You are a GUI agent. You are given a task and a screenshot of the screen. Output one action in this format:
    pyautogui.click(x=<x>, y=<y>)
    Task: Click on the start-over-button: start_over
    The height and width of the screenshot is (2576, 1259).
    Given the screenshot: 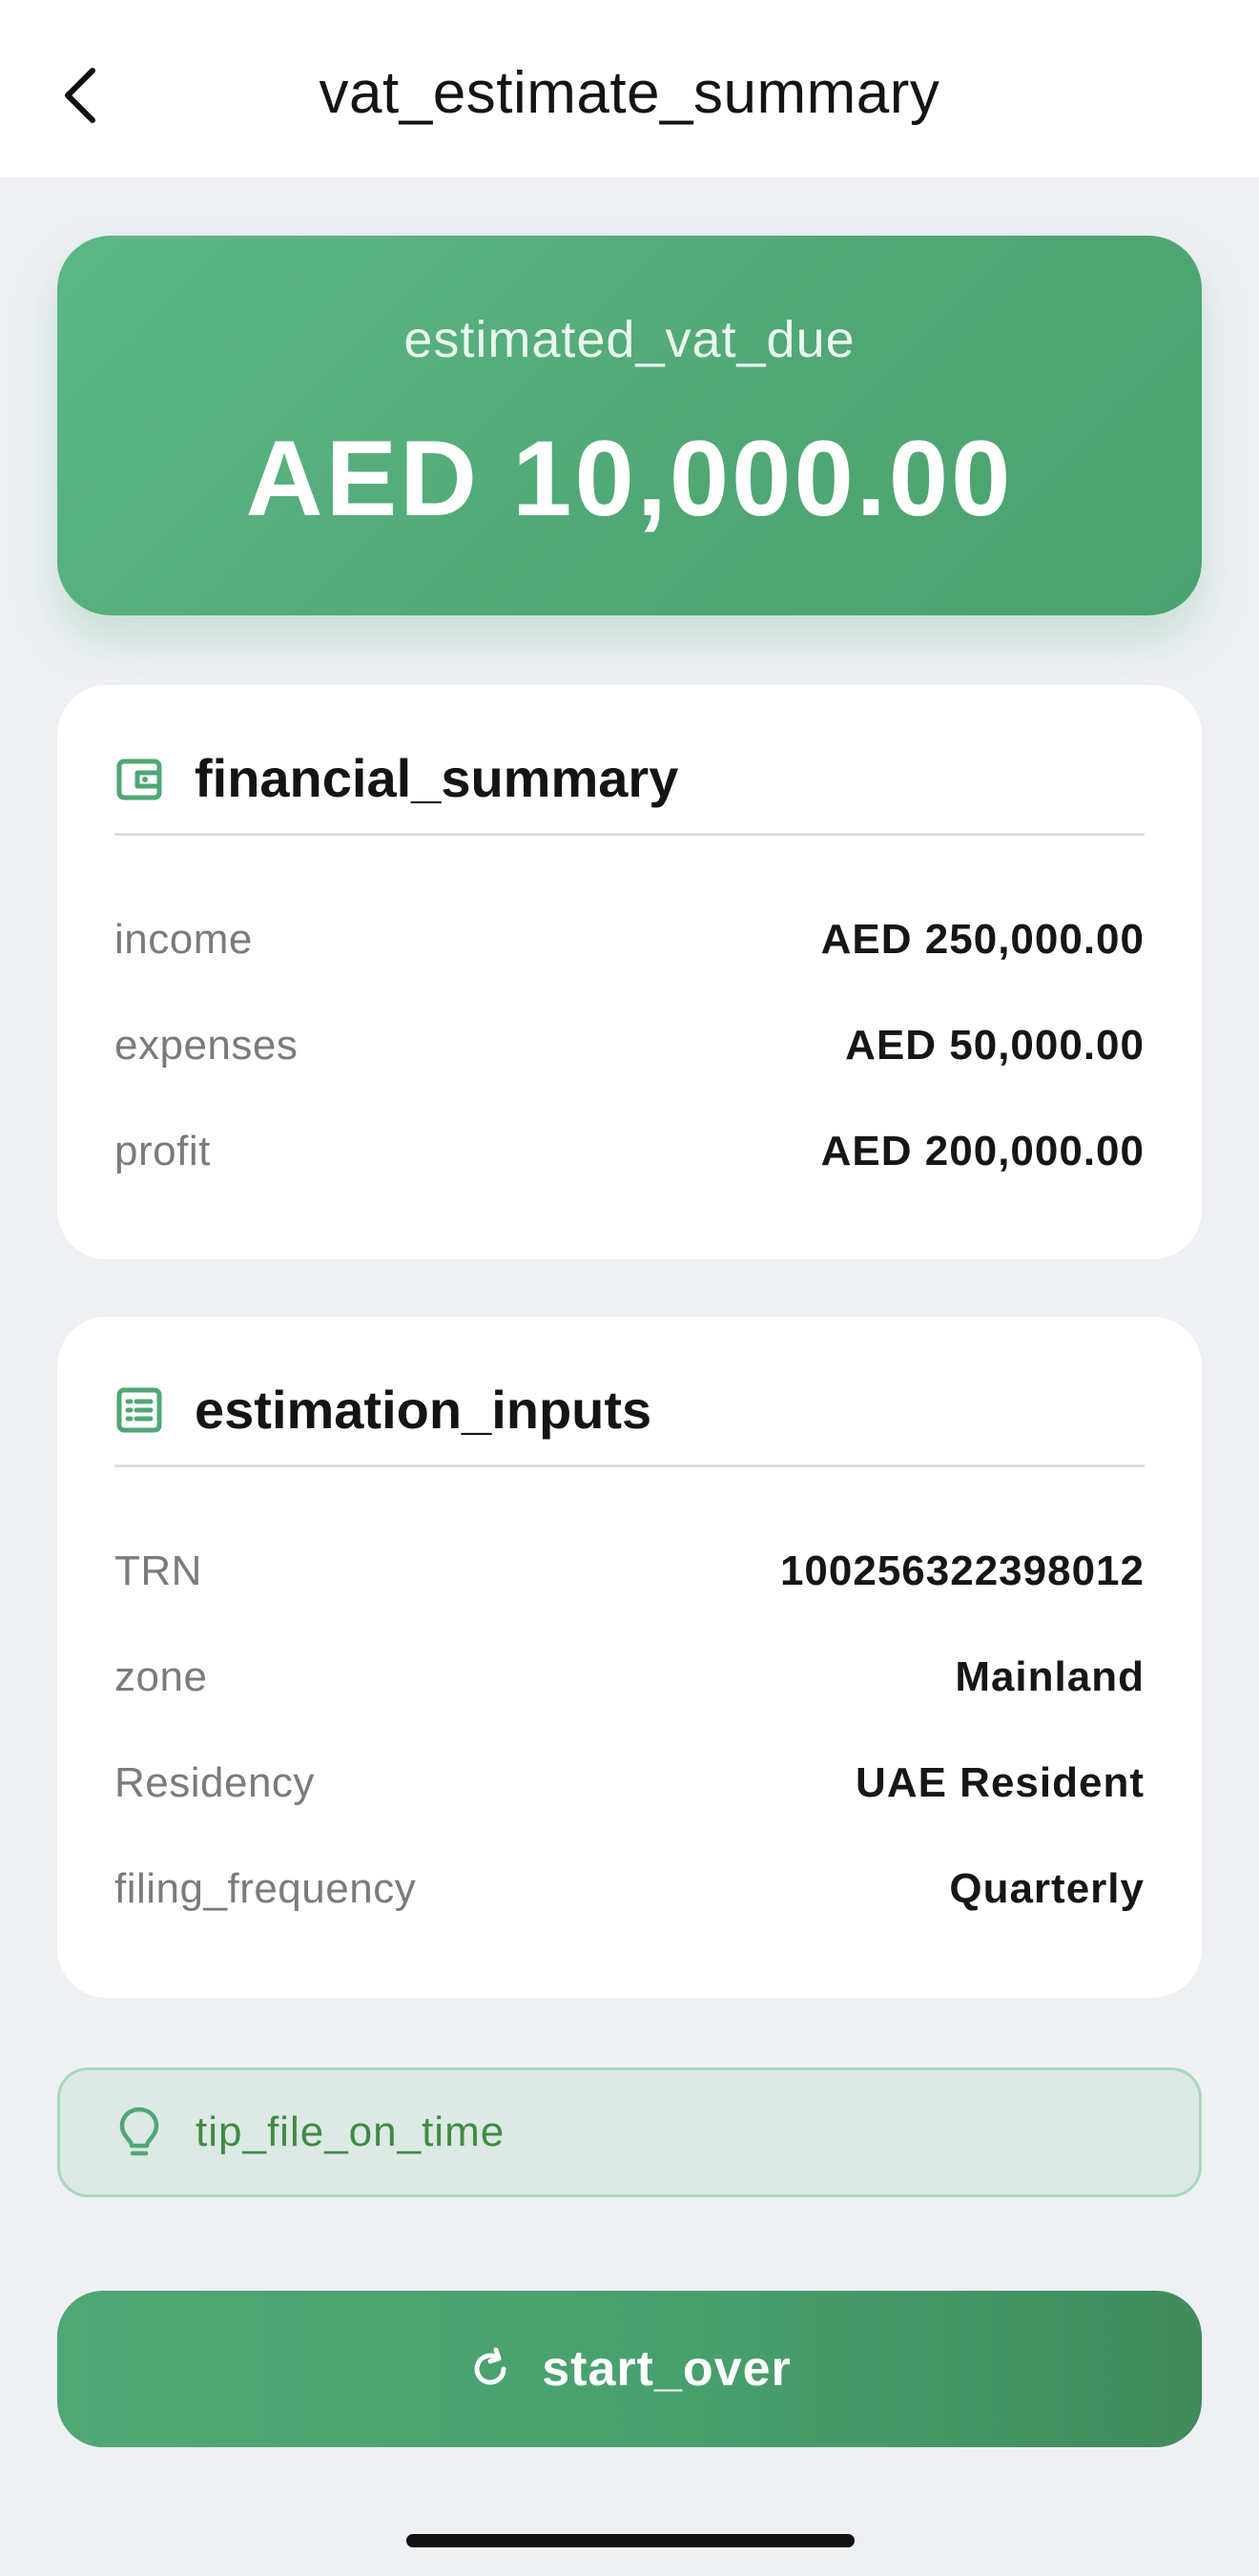 What is the action you would take?
    pyautogui.click(x=629, y=2369)
    